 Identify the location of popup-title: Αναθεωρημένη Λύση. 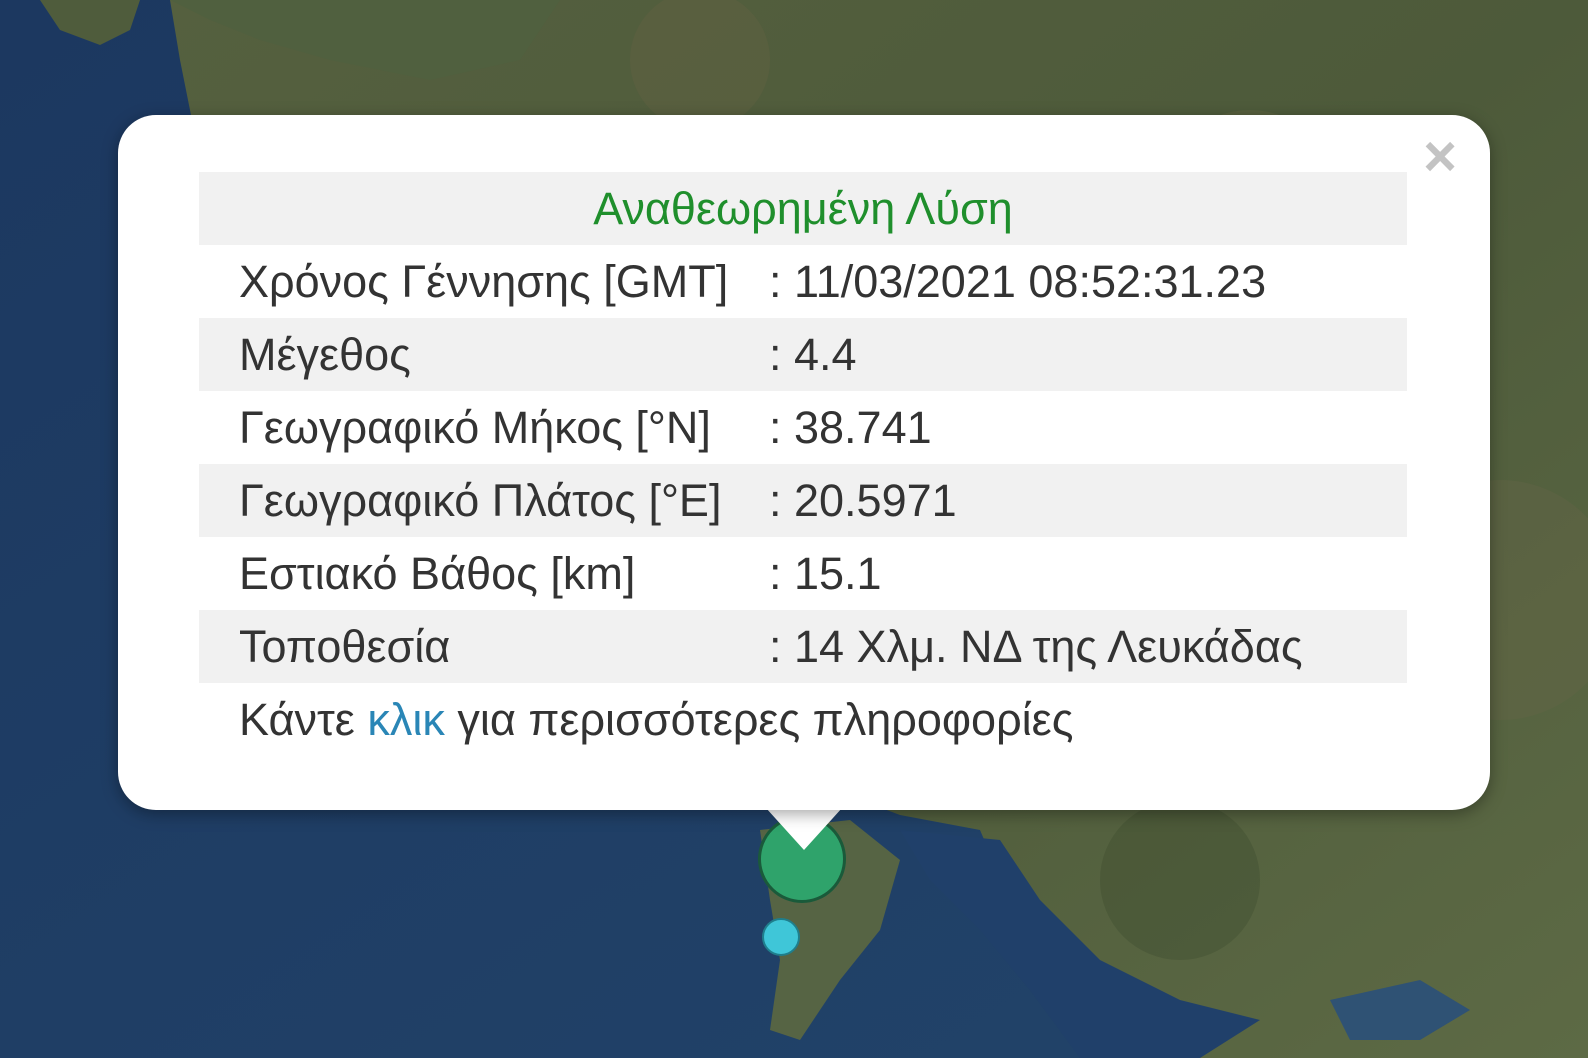
(803, 208).